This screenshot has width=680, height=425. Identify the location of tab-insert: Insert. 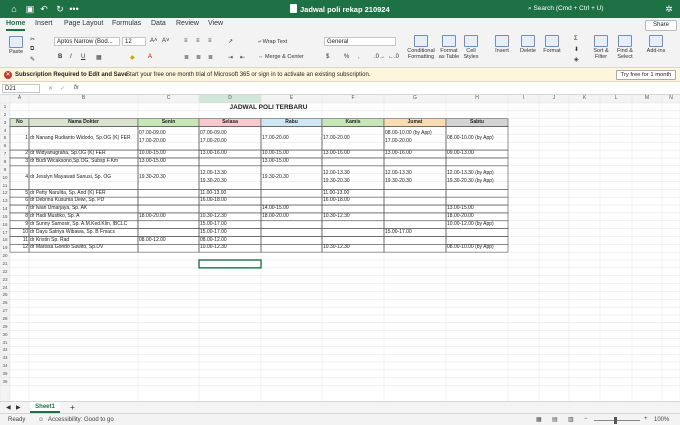
(44, 25).